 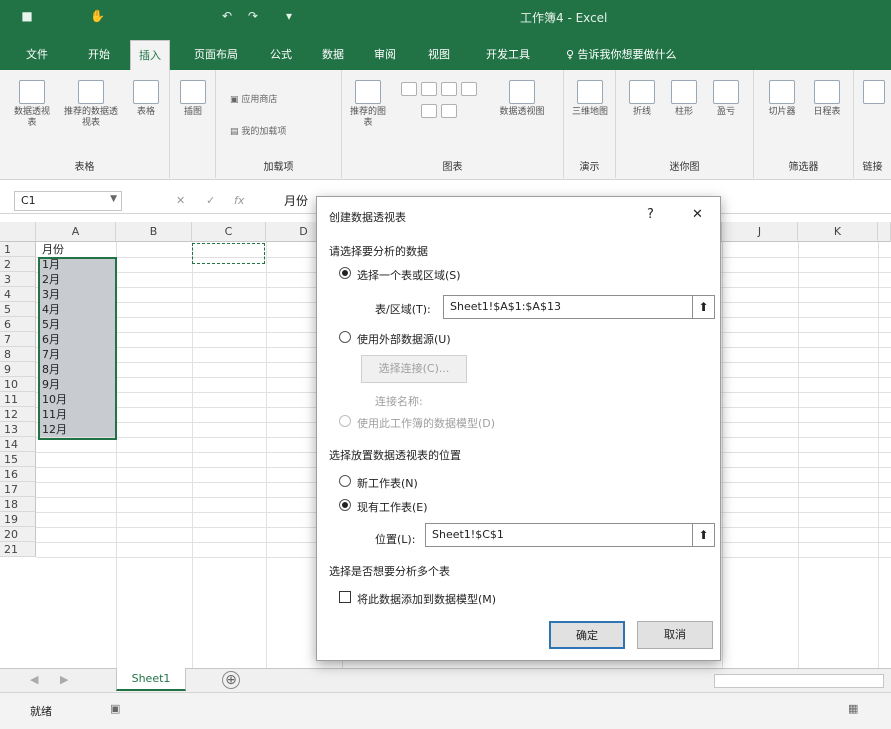 What do you see at coordinates (642, 99) in the screenshot?
I see `sparkline-line-button: 折线` at bounding box center [642, 99].